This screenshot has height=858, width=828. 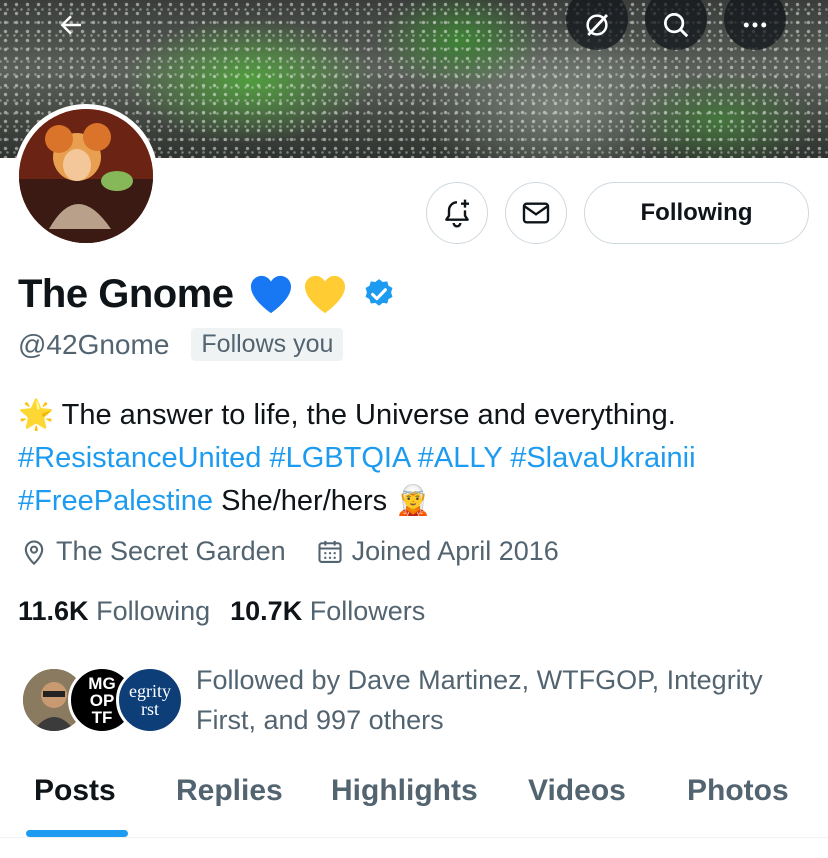 I want to click on blue-heart-emoji, so click(x=270, y=294).